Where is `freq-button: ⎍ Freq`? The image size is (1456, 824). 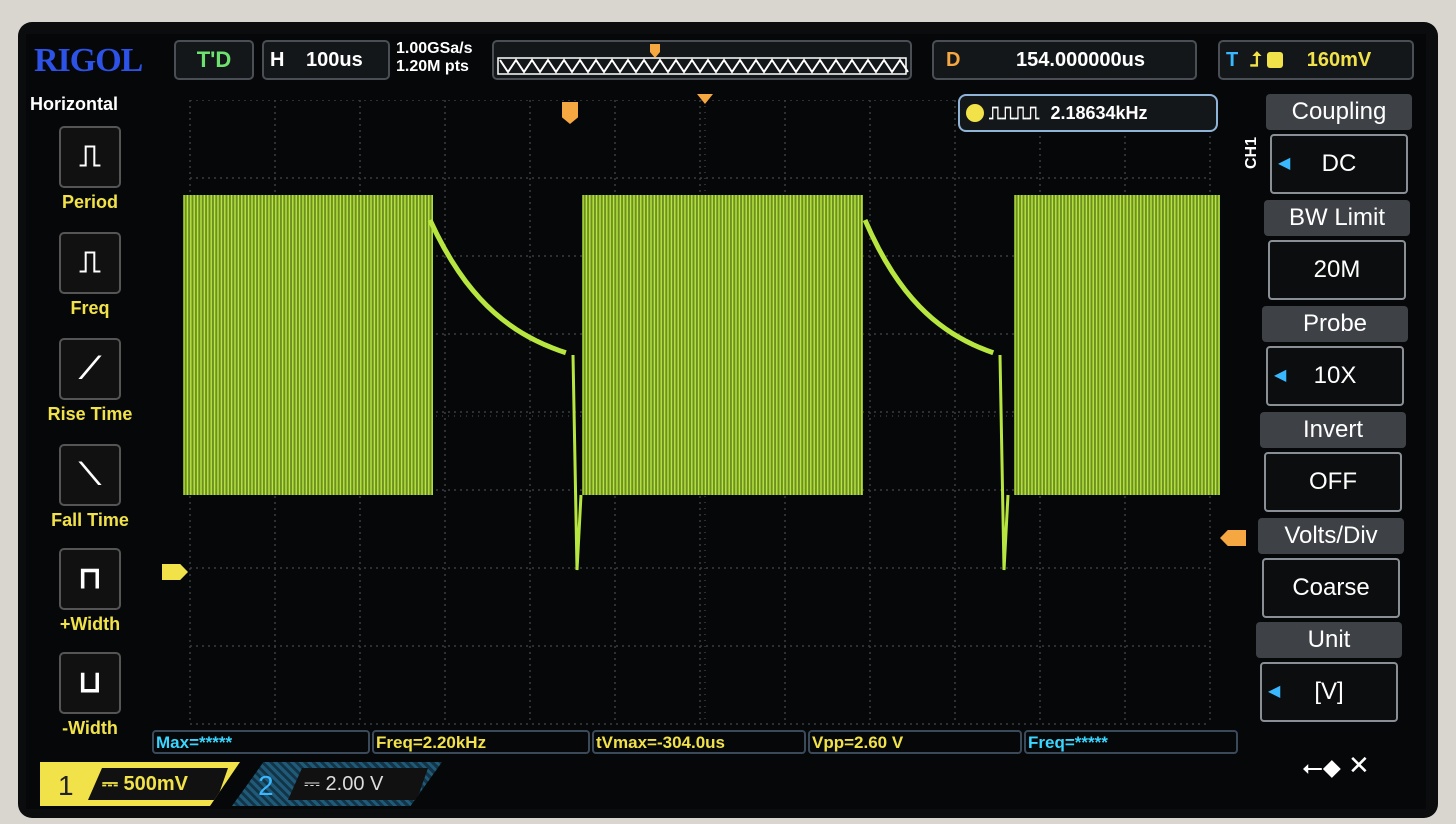
freq-button: ⎍ Freq is located at coordinates (90, 275).